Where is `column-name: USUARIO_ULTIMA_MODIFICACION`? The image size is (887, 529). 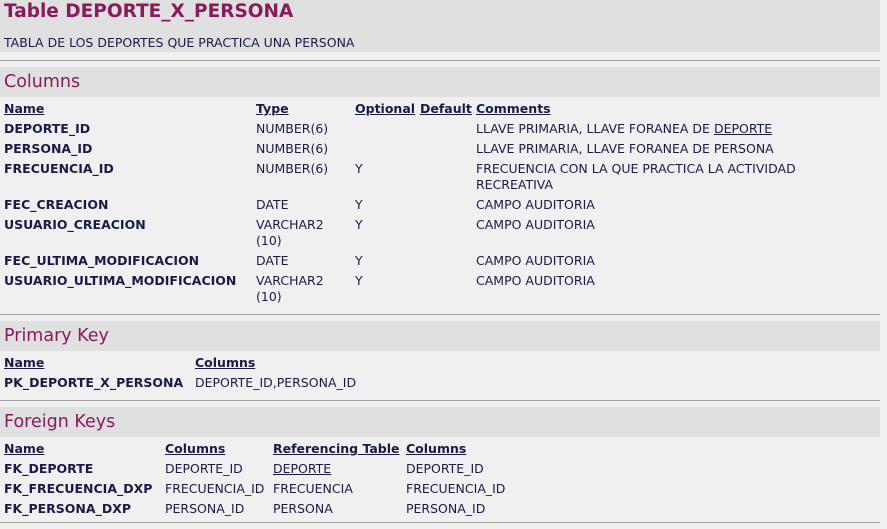
column-name: USUARIO_ULTIMA_MODIFICACION is located at coordinates (120, 280).